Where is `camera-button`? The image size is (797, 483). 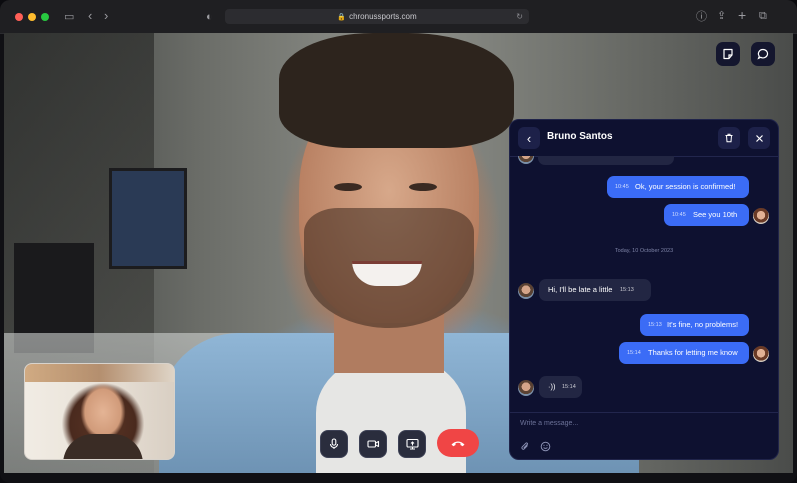
camera-button is located at coordinates (373, 444).